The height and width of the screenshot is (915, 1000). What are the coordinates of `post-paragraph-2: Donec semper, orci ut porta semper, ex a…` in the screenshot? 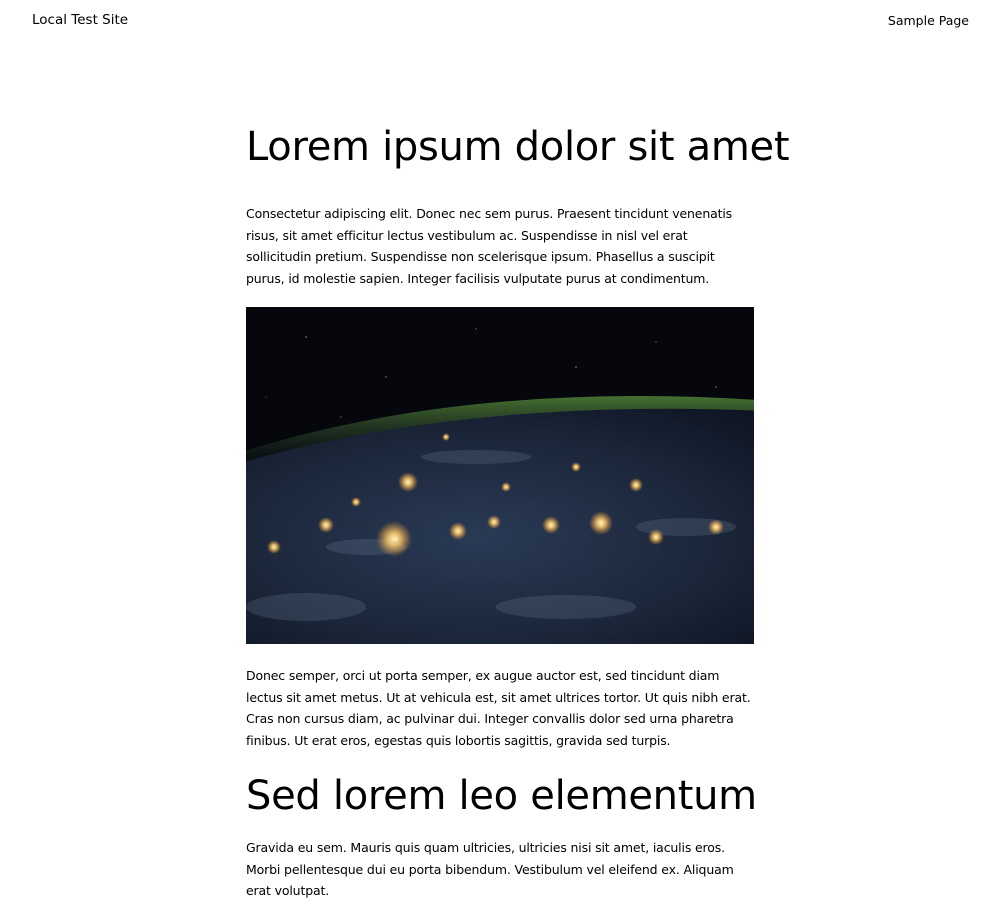 It's located at (498, 708).